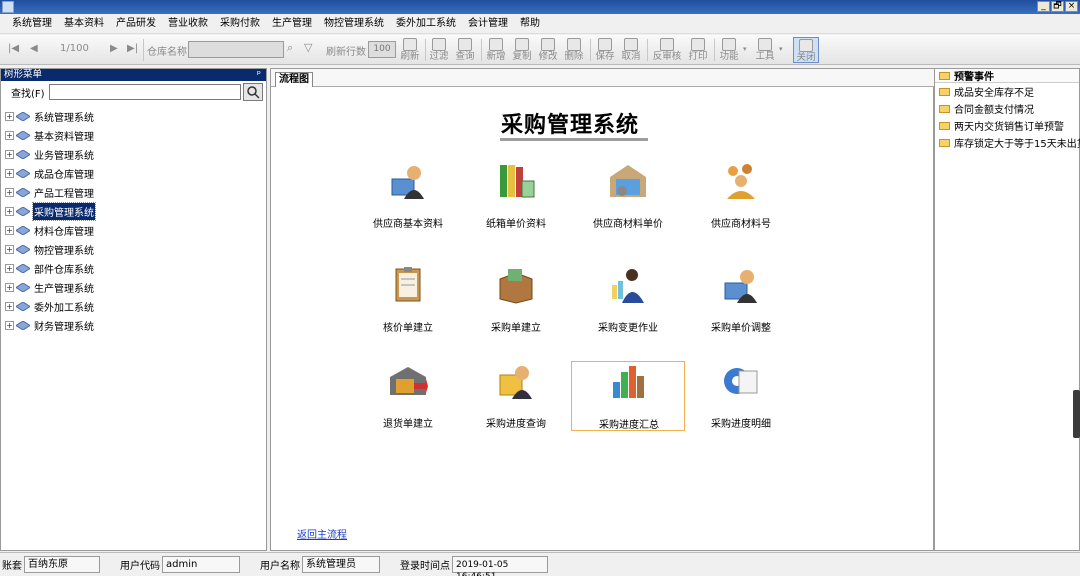 The height and width of the screenshot is (576, 1080). Describe the element at coordinates (516, 196) in the screenshot. I see `func-carton-price: 纸箱单价资料` at that location.